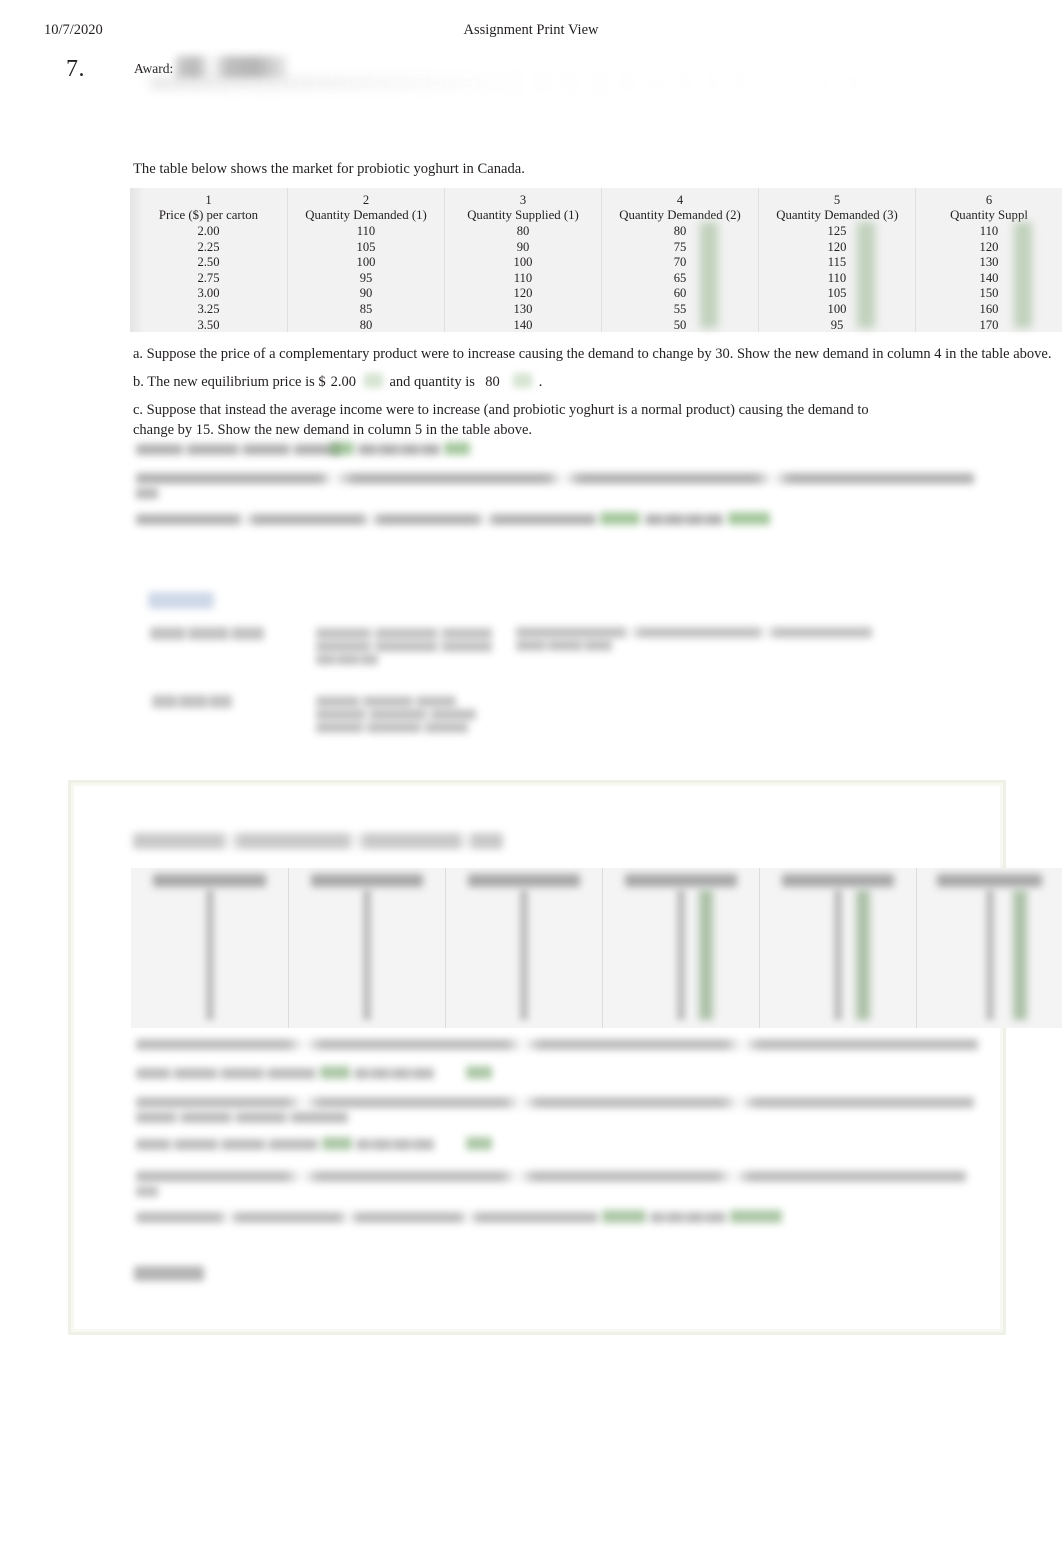 This screenshot has width=1062, height=1561. Describe the element at coordinates (229, 382) in the screenshot. I see `part-b-prefix: b. The new equilibrium price is $` at that location.